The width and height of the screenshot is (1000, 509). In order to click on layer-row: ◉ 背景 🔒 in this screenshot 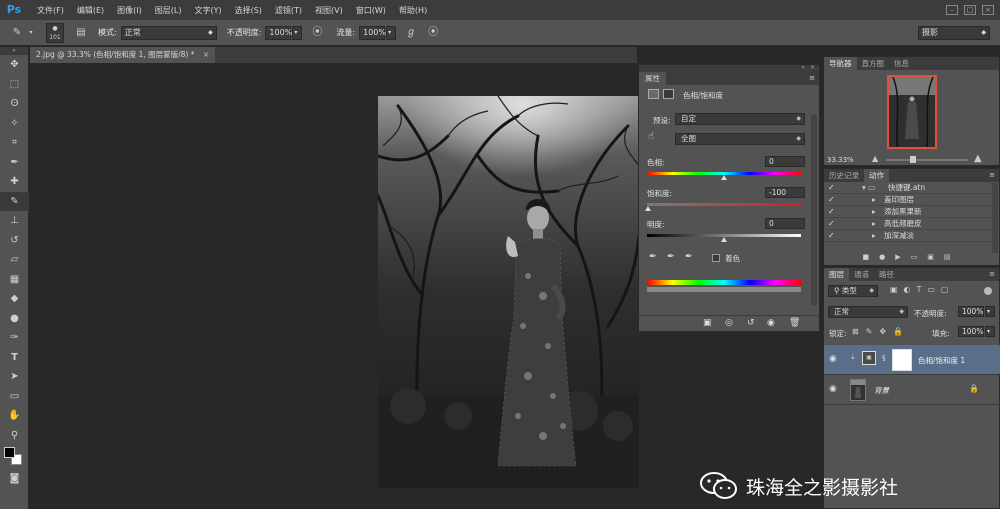, I will do `click(912, 390)`.